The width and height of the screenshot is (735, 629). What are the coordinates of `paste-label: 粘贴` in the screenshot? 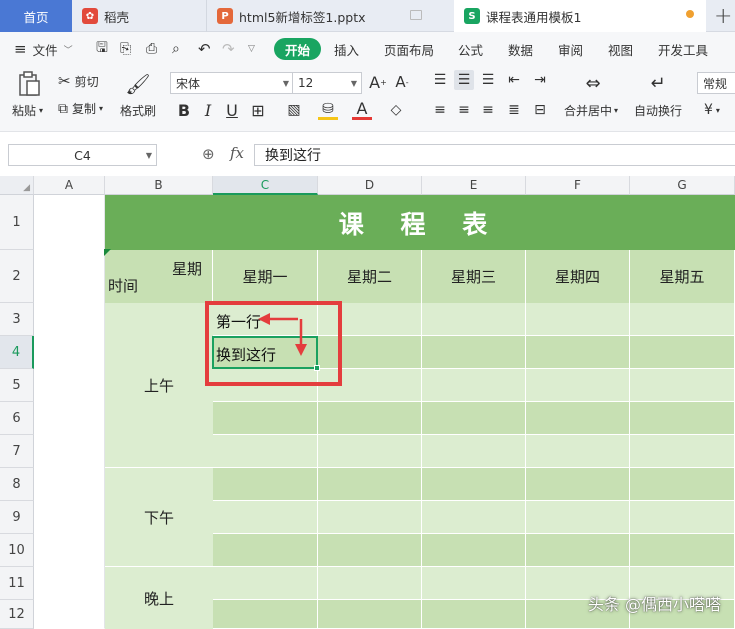 It's located at (24, 111).